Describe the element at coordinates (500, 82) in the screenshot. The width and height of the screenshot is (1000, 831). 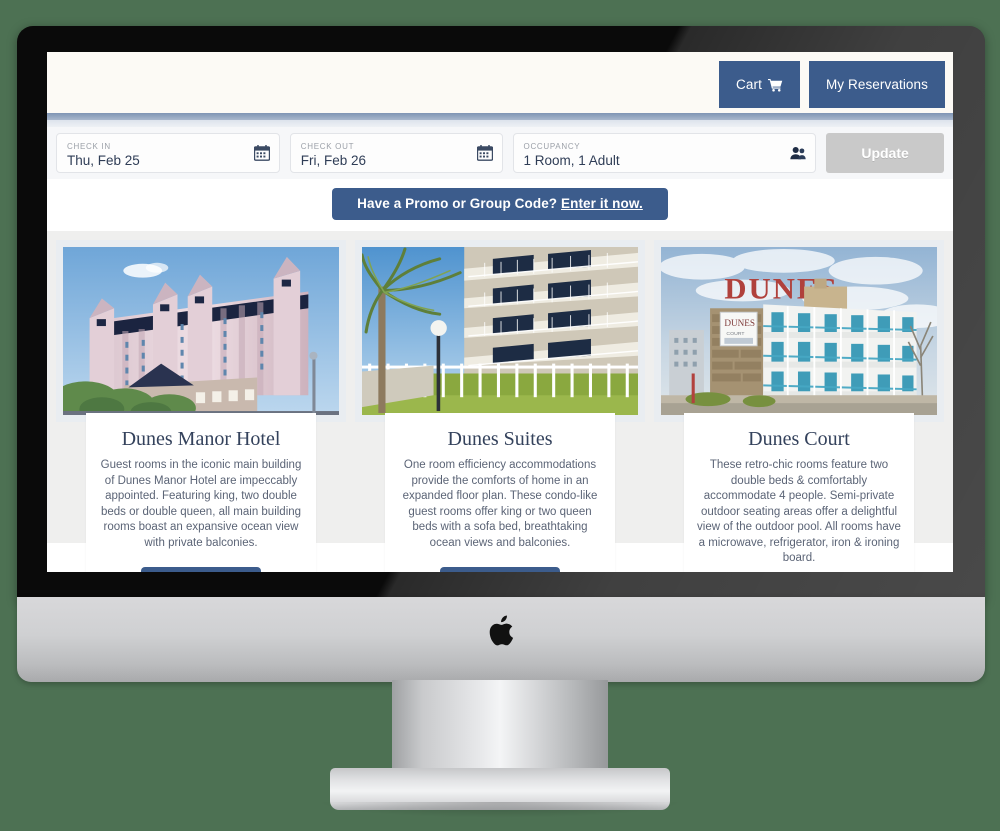
I see `site-header: Cart My Reservations` at that location.